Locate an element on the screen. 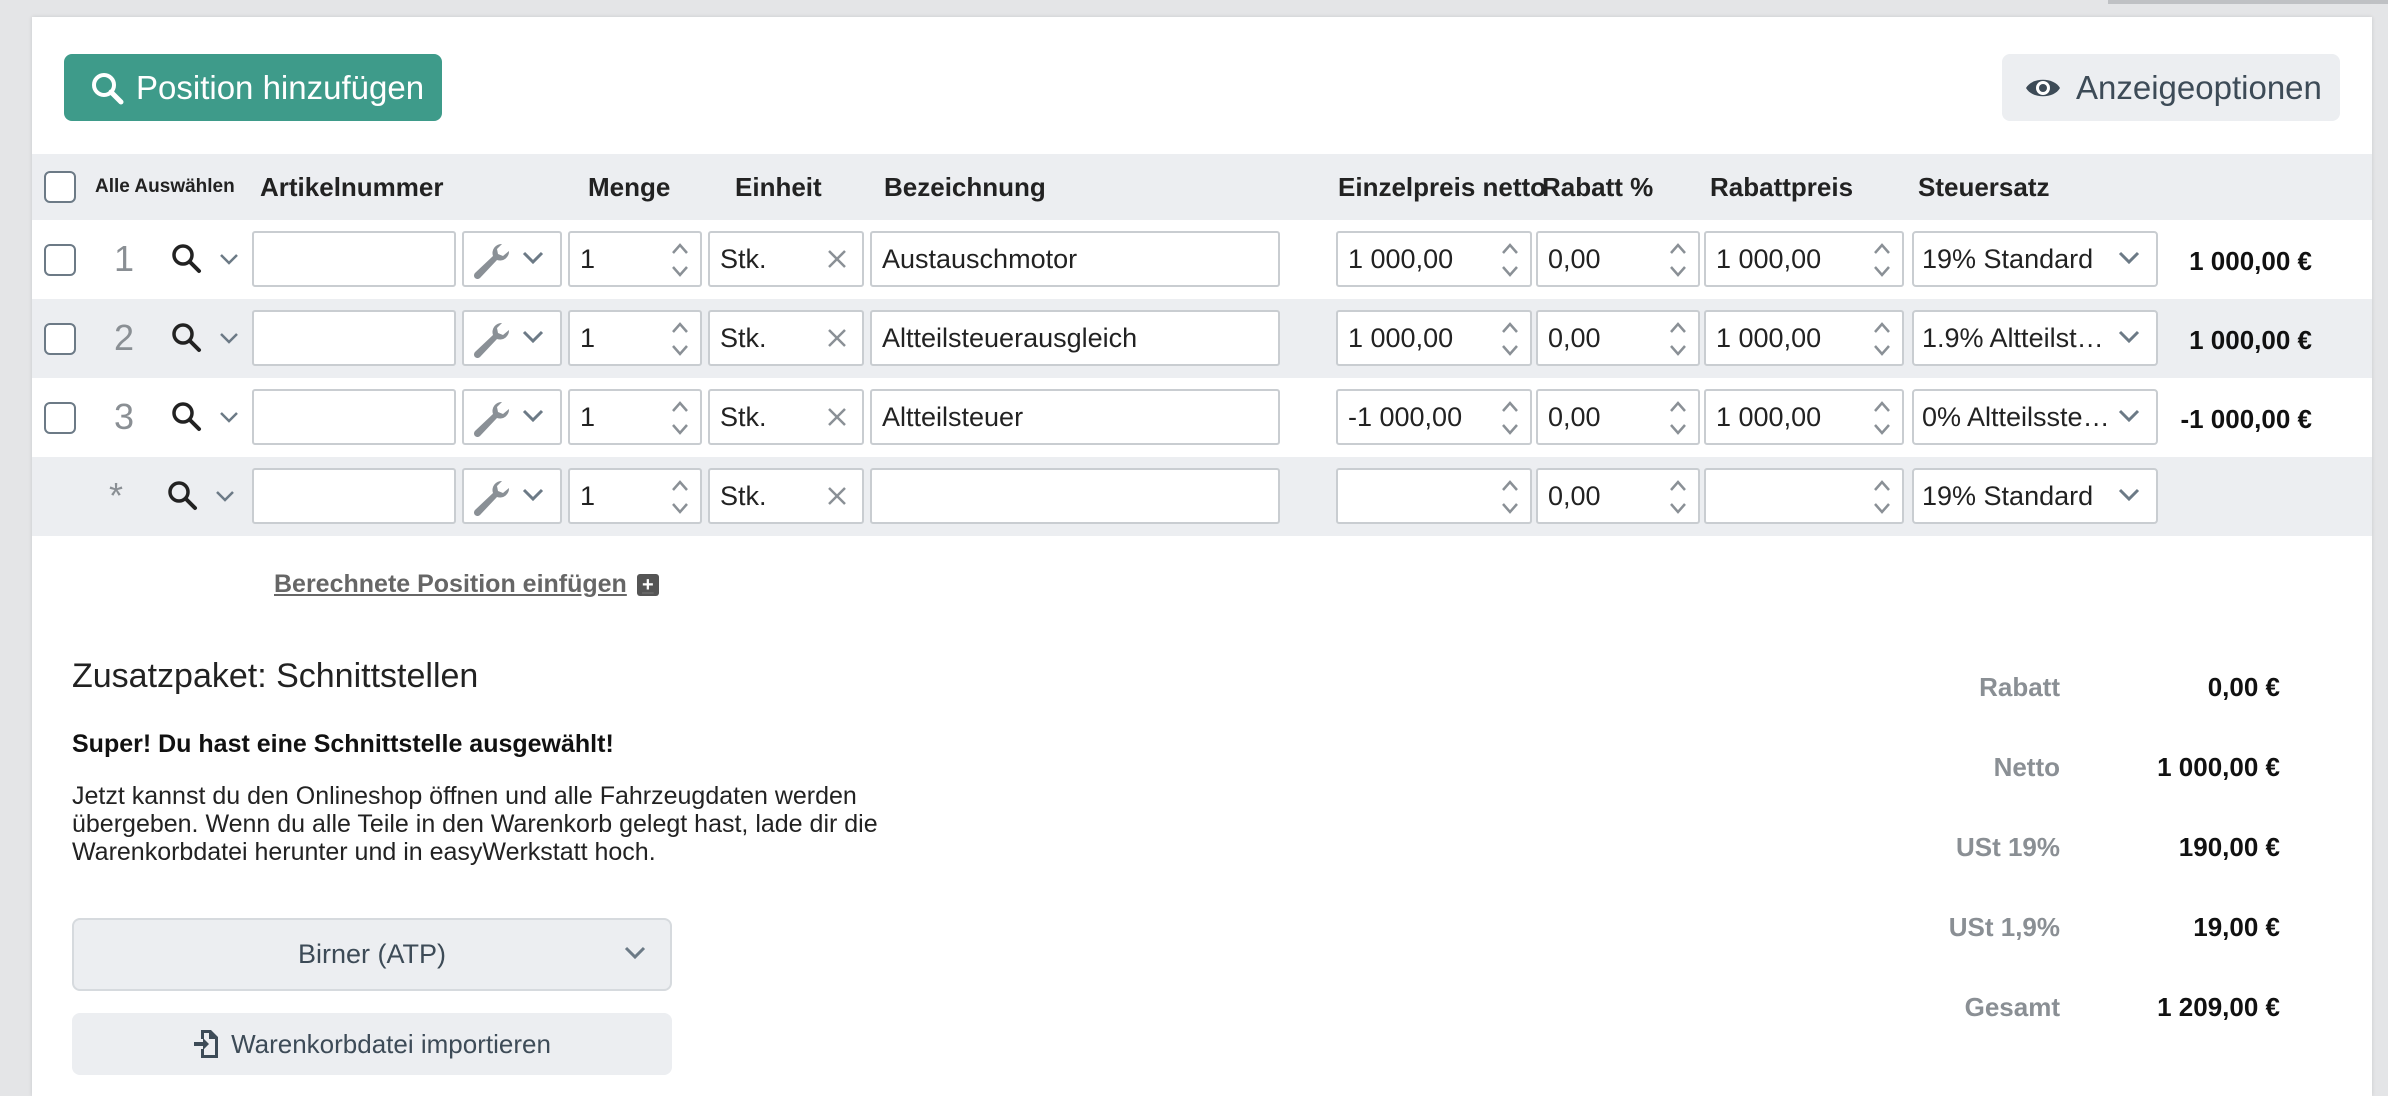  wrench-icon is located at coordinates (492, 418).